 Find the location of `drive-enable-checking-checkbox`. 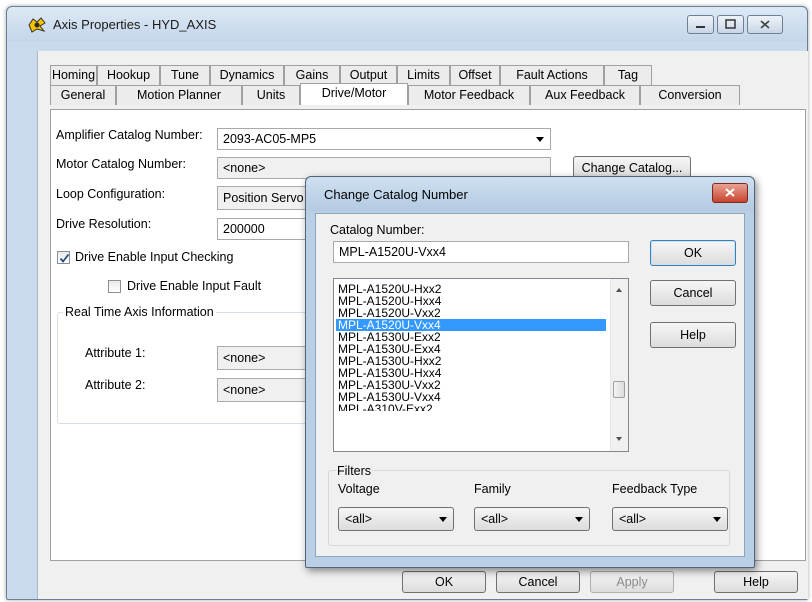

drive-enable-checking-checkbox is located at coordinates (63, 257).